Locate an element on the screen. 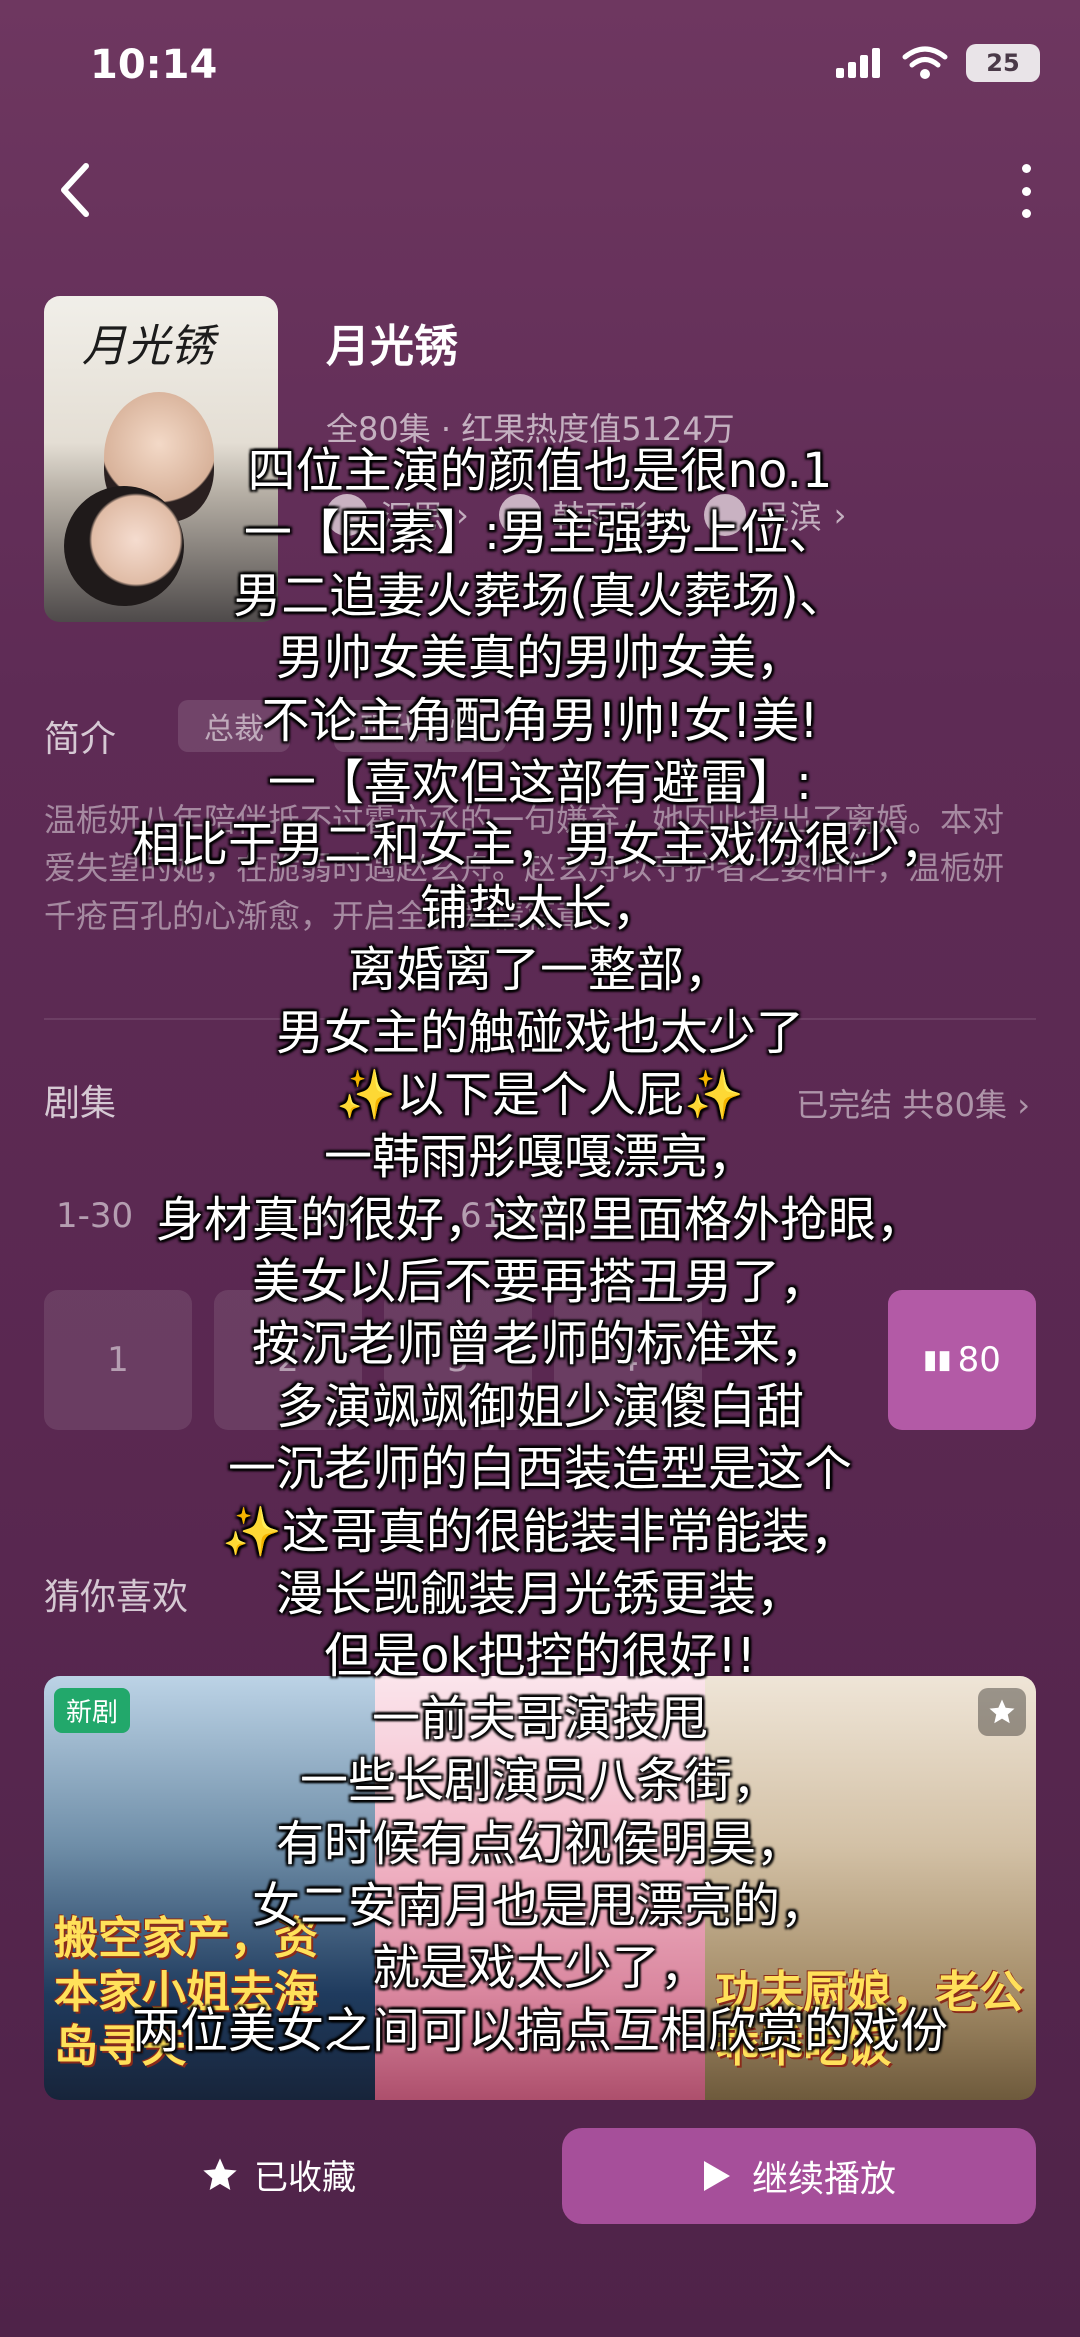 Image resolution: width=1080 pixels, height=2337 pixels. more-options-button is located at coordinates (1026, 191).